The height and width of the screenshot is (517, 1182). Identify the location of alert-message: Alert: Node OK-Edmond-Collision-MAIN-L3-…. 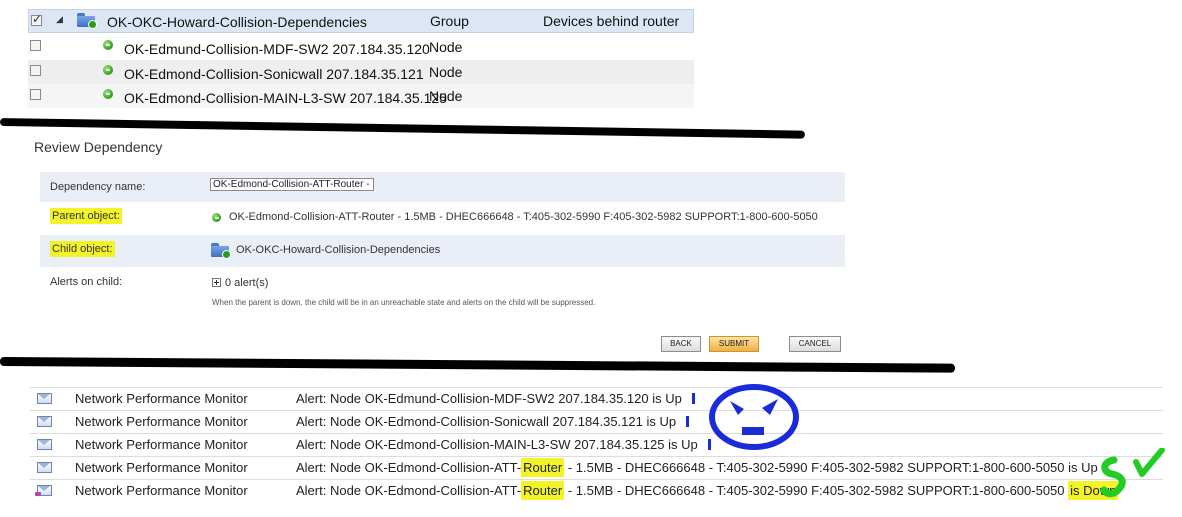
(503, 444).